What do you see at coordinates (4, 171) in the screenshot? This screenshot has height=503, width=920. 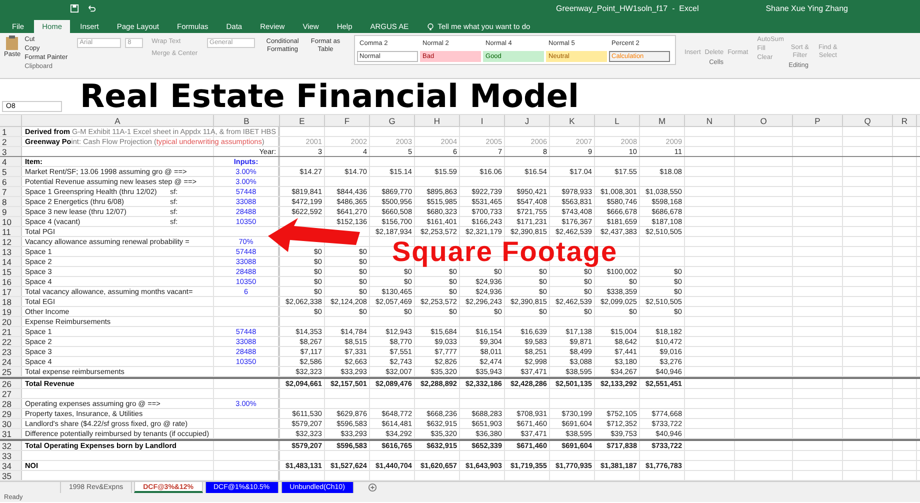 I see `row-number: 5` at bounding box center [4, 171].